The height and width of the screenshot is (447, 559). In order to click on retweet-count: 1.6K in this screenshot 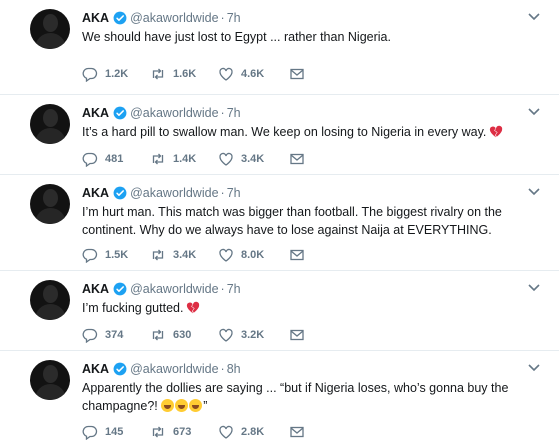, I will do `click(185, 74)`.